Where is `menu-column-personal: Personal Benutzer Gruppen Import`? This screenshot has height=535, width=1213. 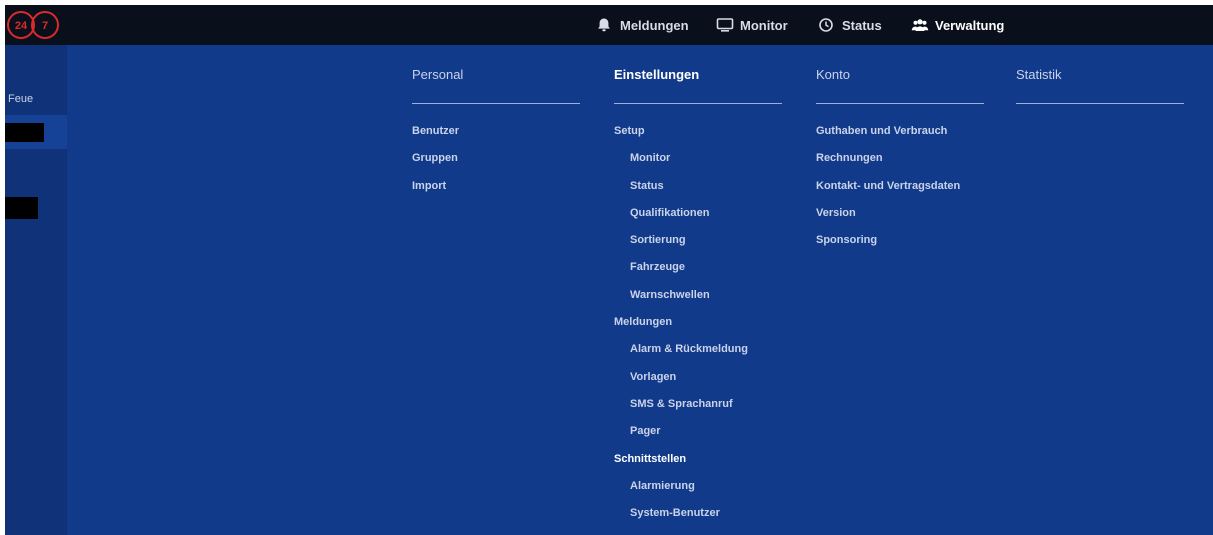
menu-column-personal: Personal Benutzer Gruppen Import is located at coordinates (496, 136).